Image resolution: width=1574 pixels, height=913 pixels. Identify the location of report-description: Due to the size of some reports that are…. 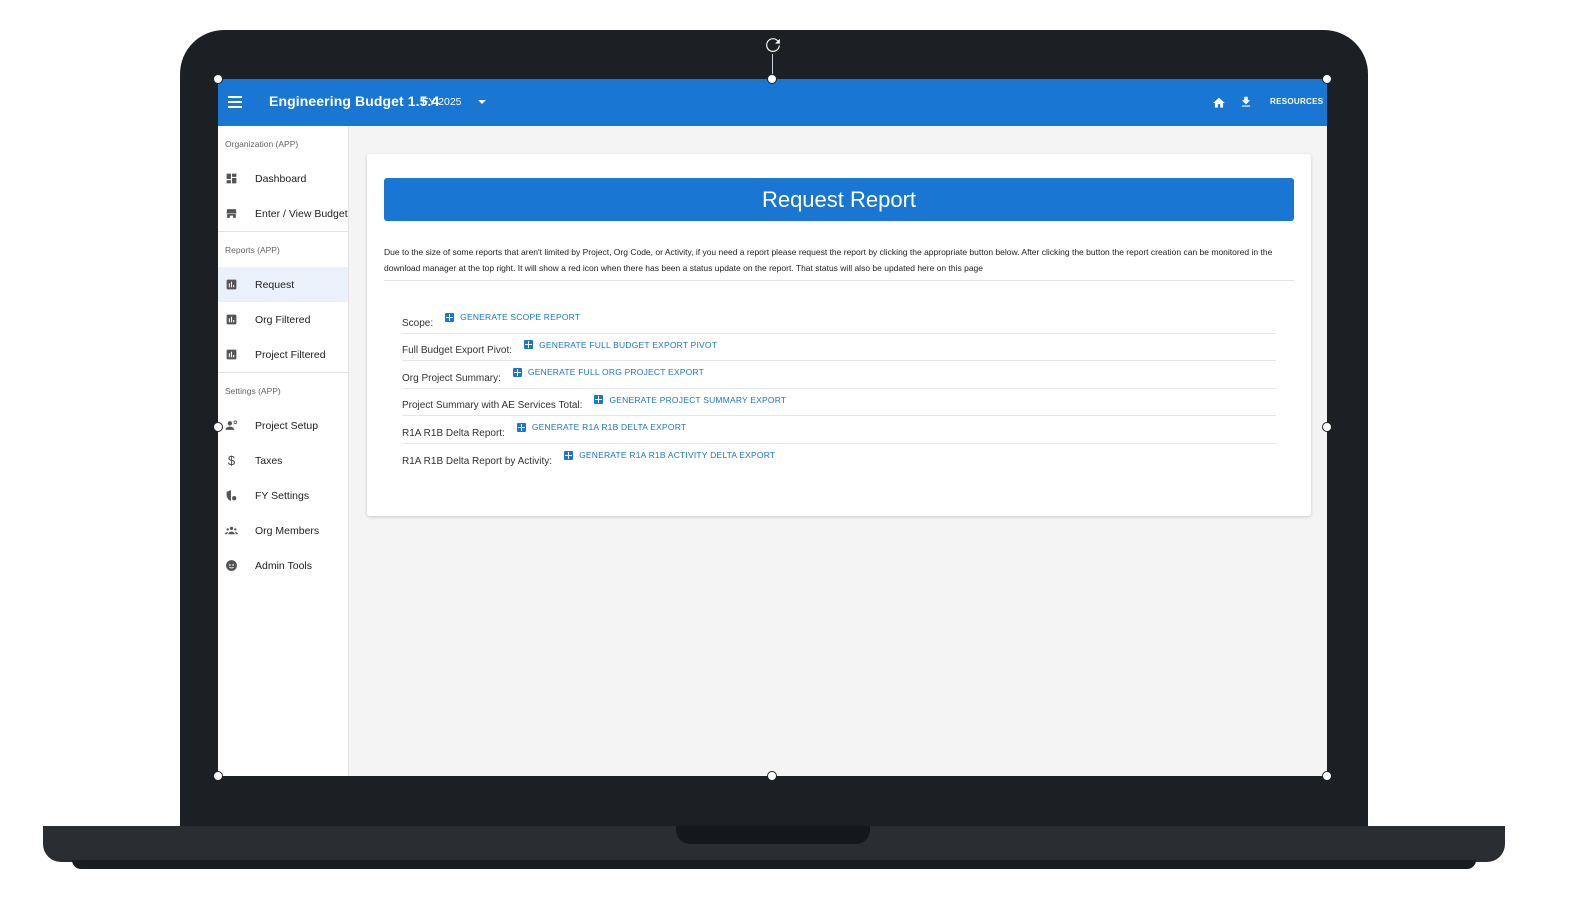
(828, 260).